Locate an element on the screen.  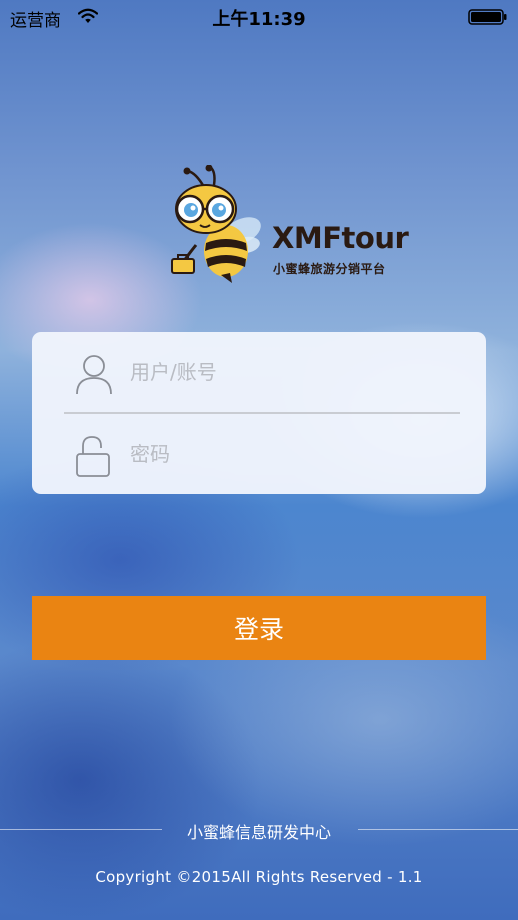
brand-name: XMFtour is located at coordinates (340, 238).